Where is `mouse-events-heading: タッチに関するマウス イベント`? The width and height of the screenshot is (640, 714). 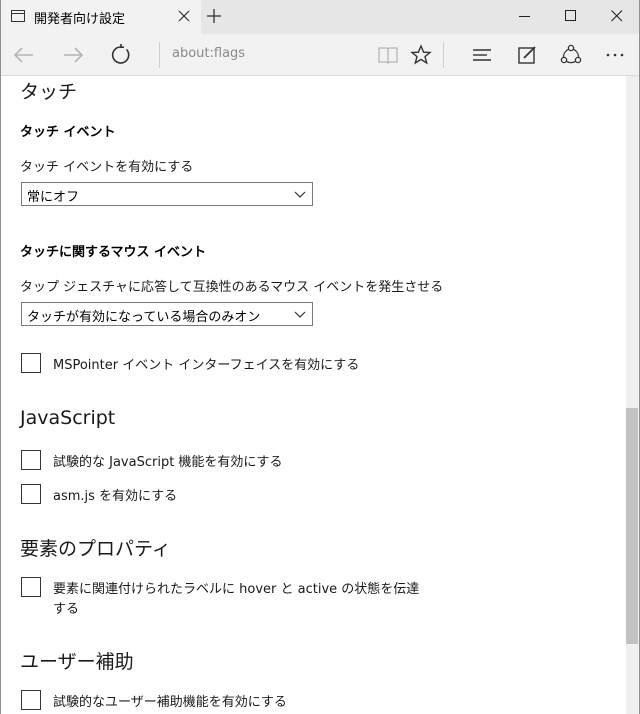 mouse-events-heading: タッチに関するマウス イベント is located at coordinates (113, 252).